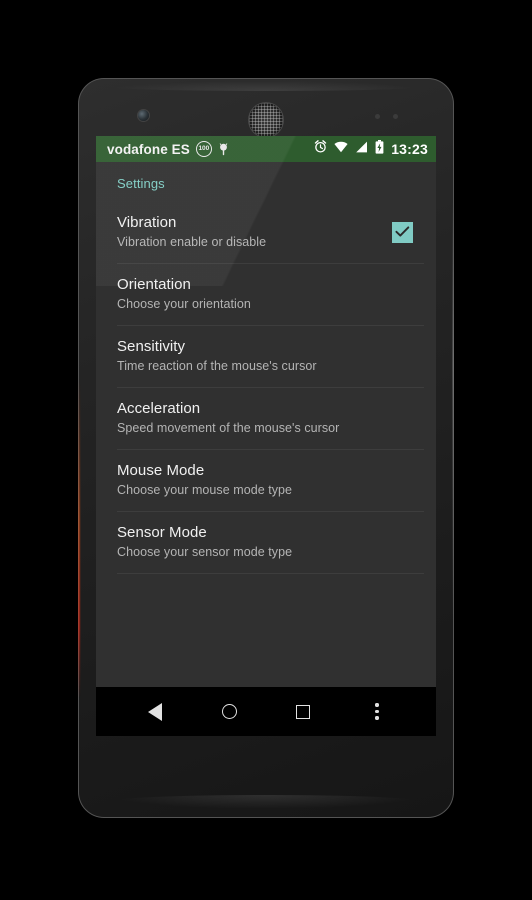 The width and height of the screenshot is (532, 900). What do you see at coordinates (141, 183) in the screenshot?
I see `section-header-settings: Settings` at bounding box center [141, 183].